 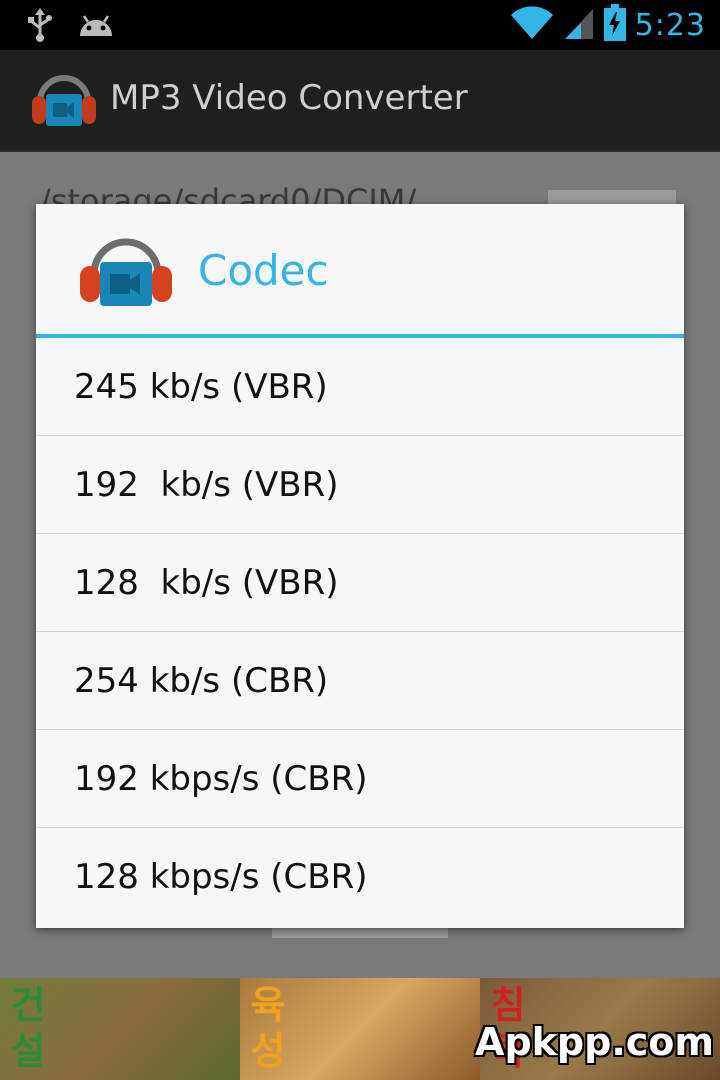 I want to click on ad-text-train: 육성, so click(x=268, y=1028).